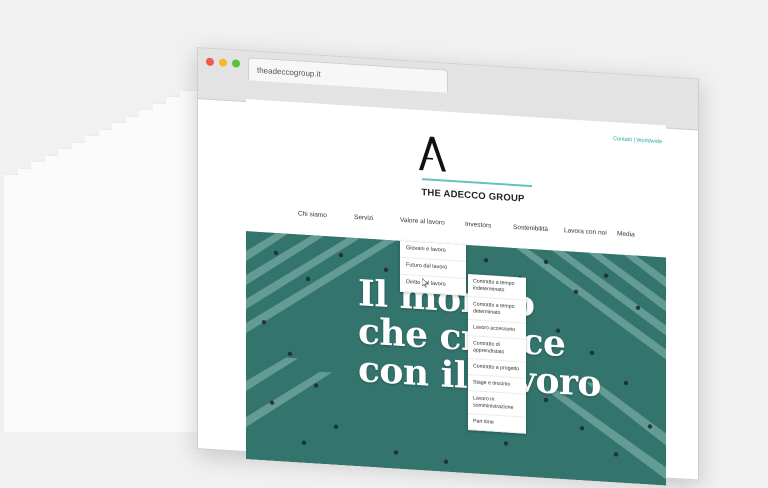 The height and width of the screenshot is (488, 768). What do you see at coordinates (364, 218) in the screenshot?
I see `nav-item-servizi: Servizi` at bounding box center [364, 218].